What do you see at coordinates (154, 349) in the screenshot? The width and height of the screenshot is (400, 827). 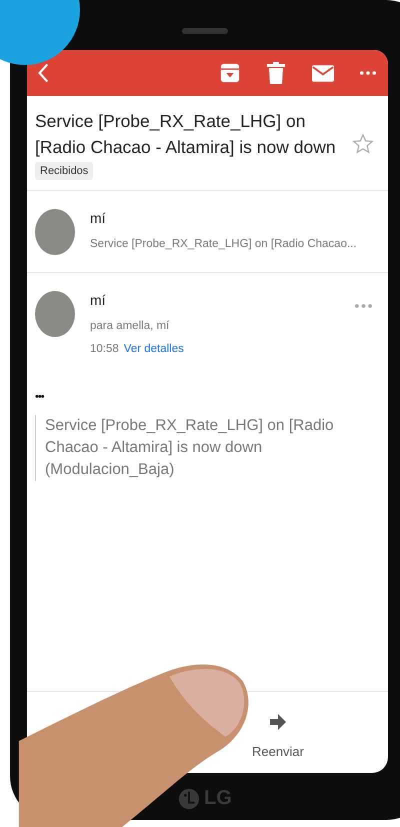 I see `details-link: Ver detalles` at bounding box center [154, 349].